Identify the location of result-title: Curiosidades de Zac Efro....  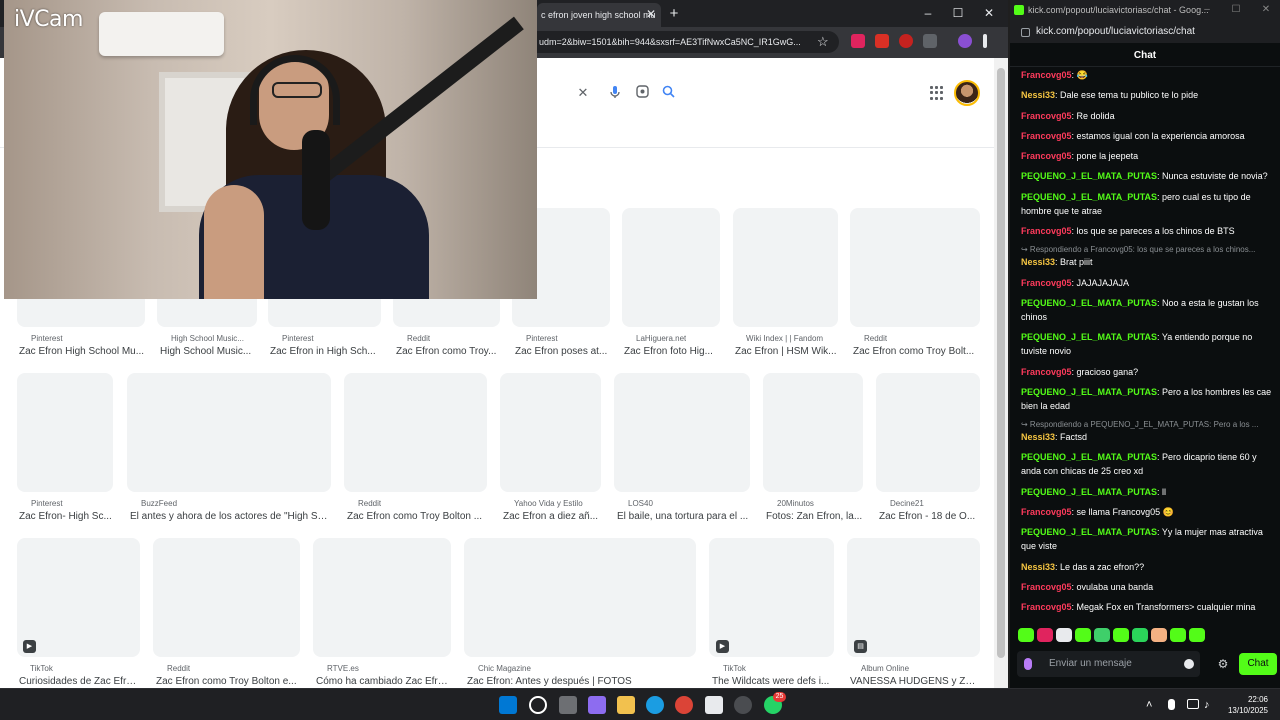
(79, 681).